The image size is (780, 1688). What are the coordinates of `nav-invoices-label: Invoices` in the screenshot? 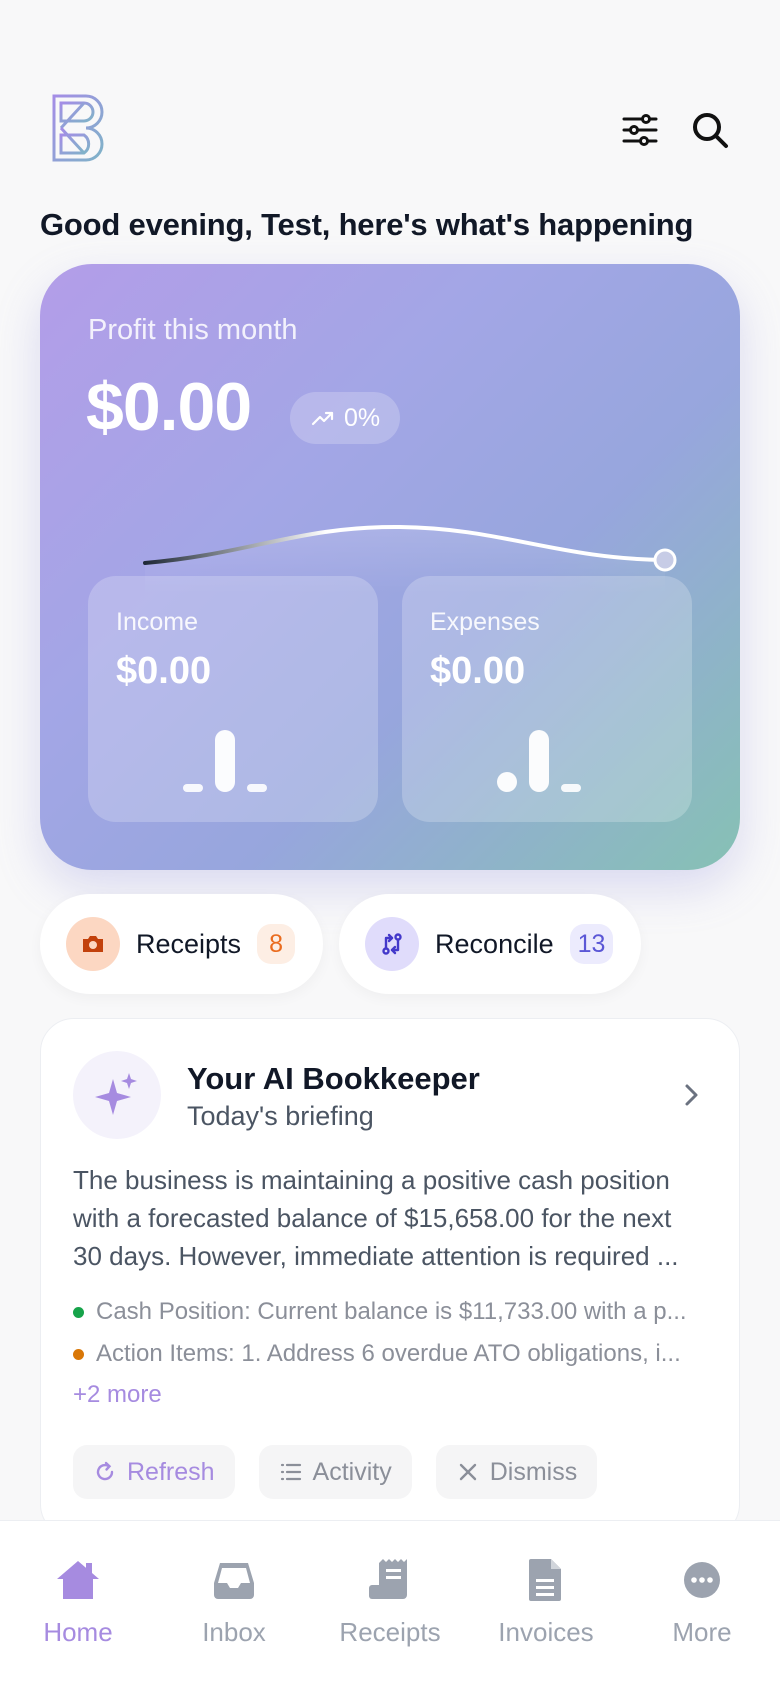 It's located at (546, 1632).